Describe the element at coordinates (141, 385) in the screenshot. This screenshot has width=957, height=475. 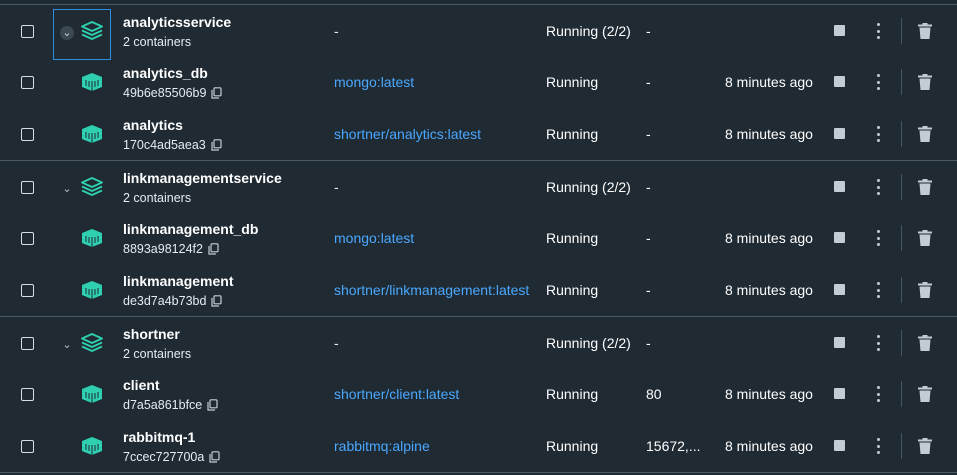
I see `row-name: client` at that location.